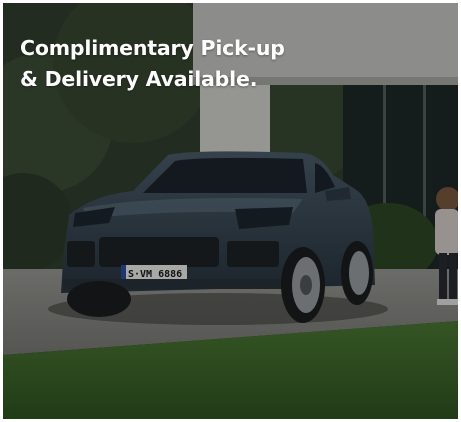 This screenshot has width=461, height=422. I want to click on license-plate-text: S·VM 6886, so click(155, 274).